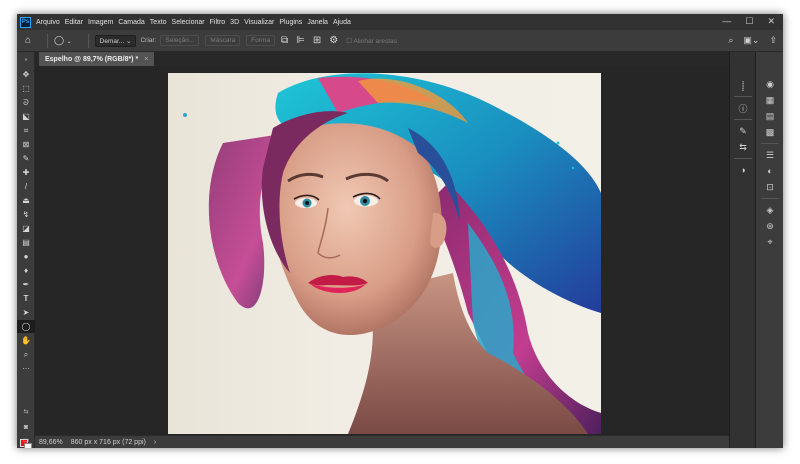 Image resolution: width=800 pixels, height=464 pixels. Describe the element at coordinates (769, 226) in the screenshot. I see `channels-icon: ⊛` at that location.